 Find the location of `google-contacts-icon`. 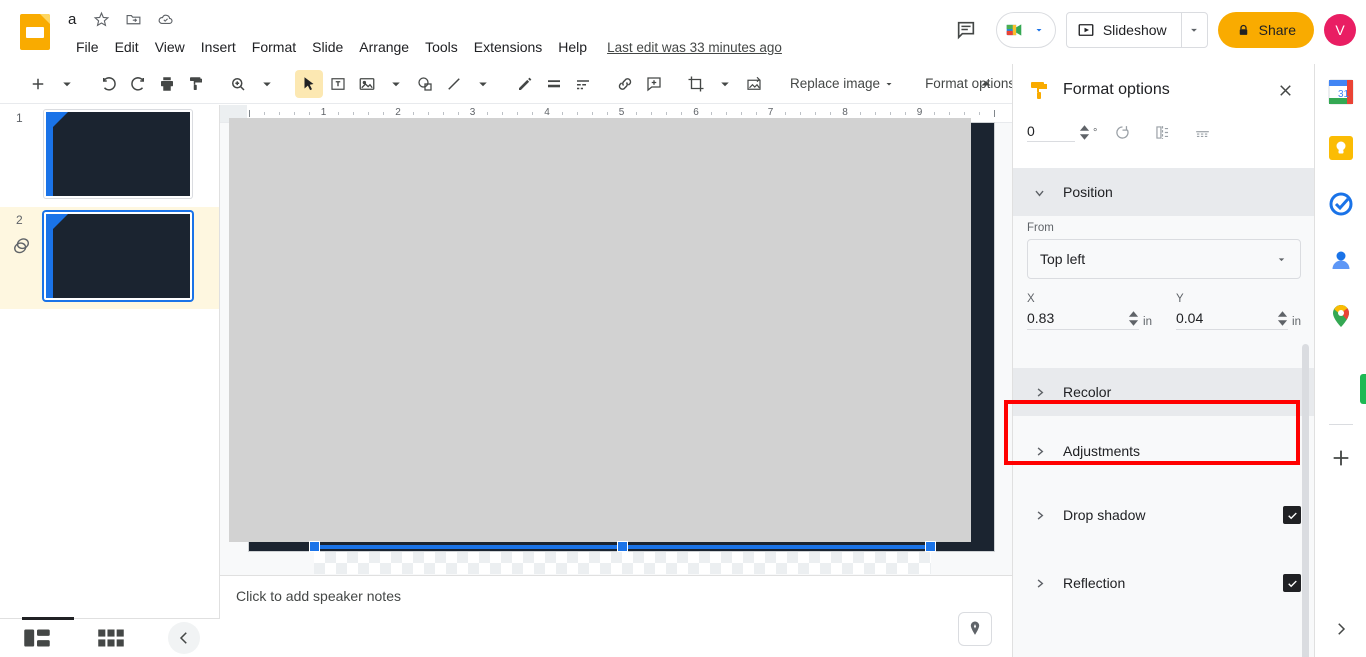

google-contacts-icon is located at coordinates (1341, 260).